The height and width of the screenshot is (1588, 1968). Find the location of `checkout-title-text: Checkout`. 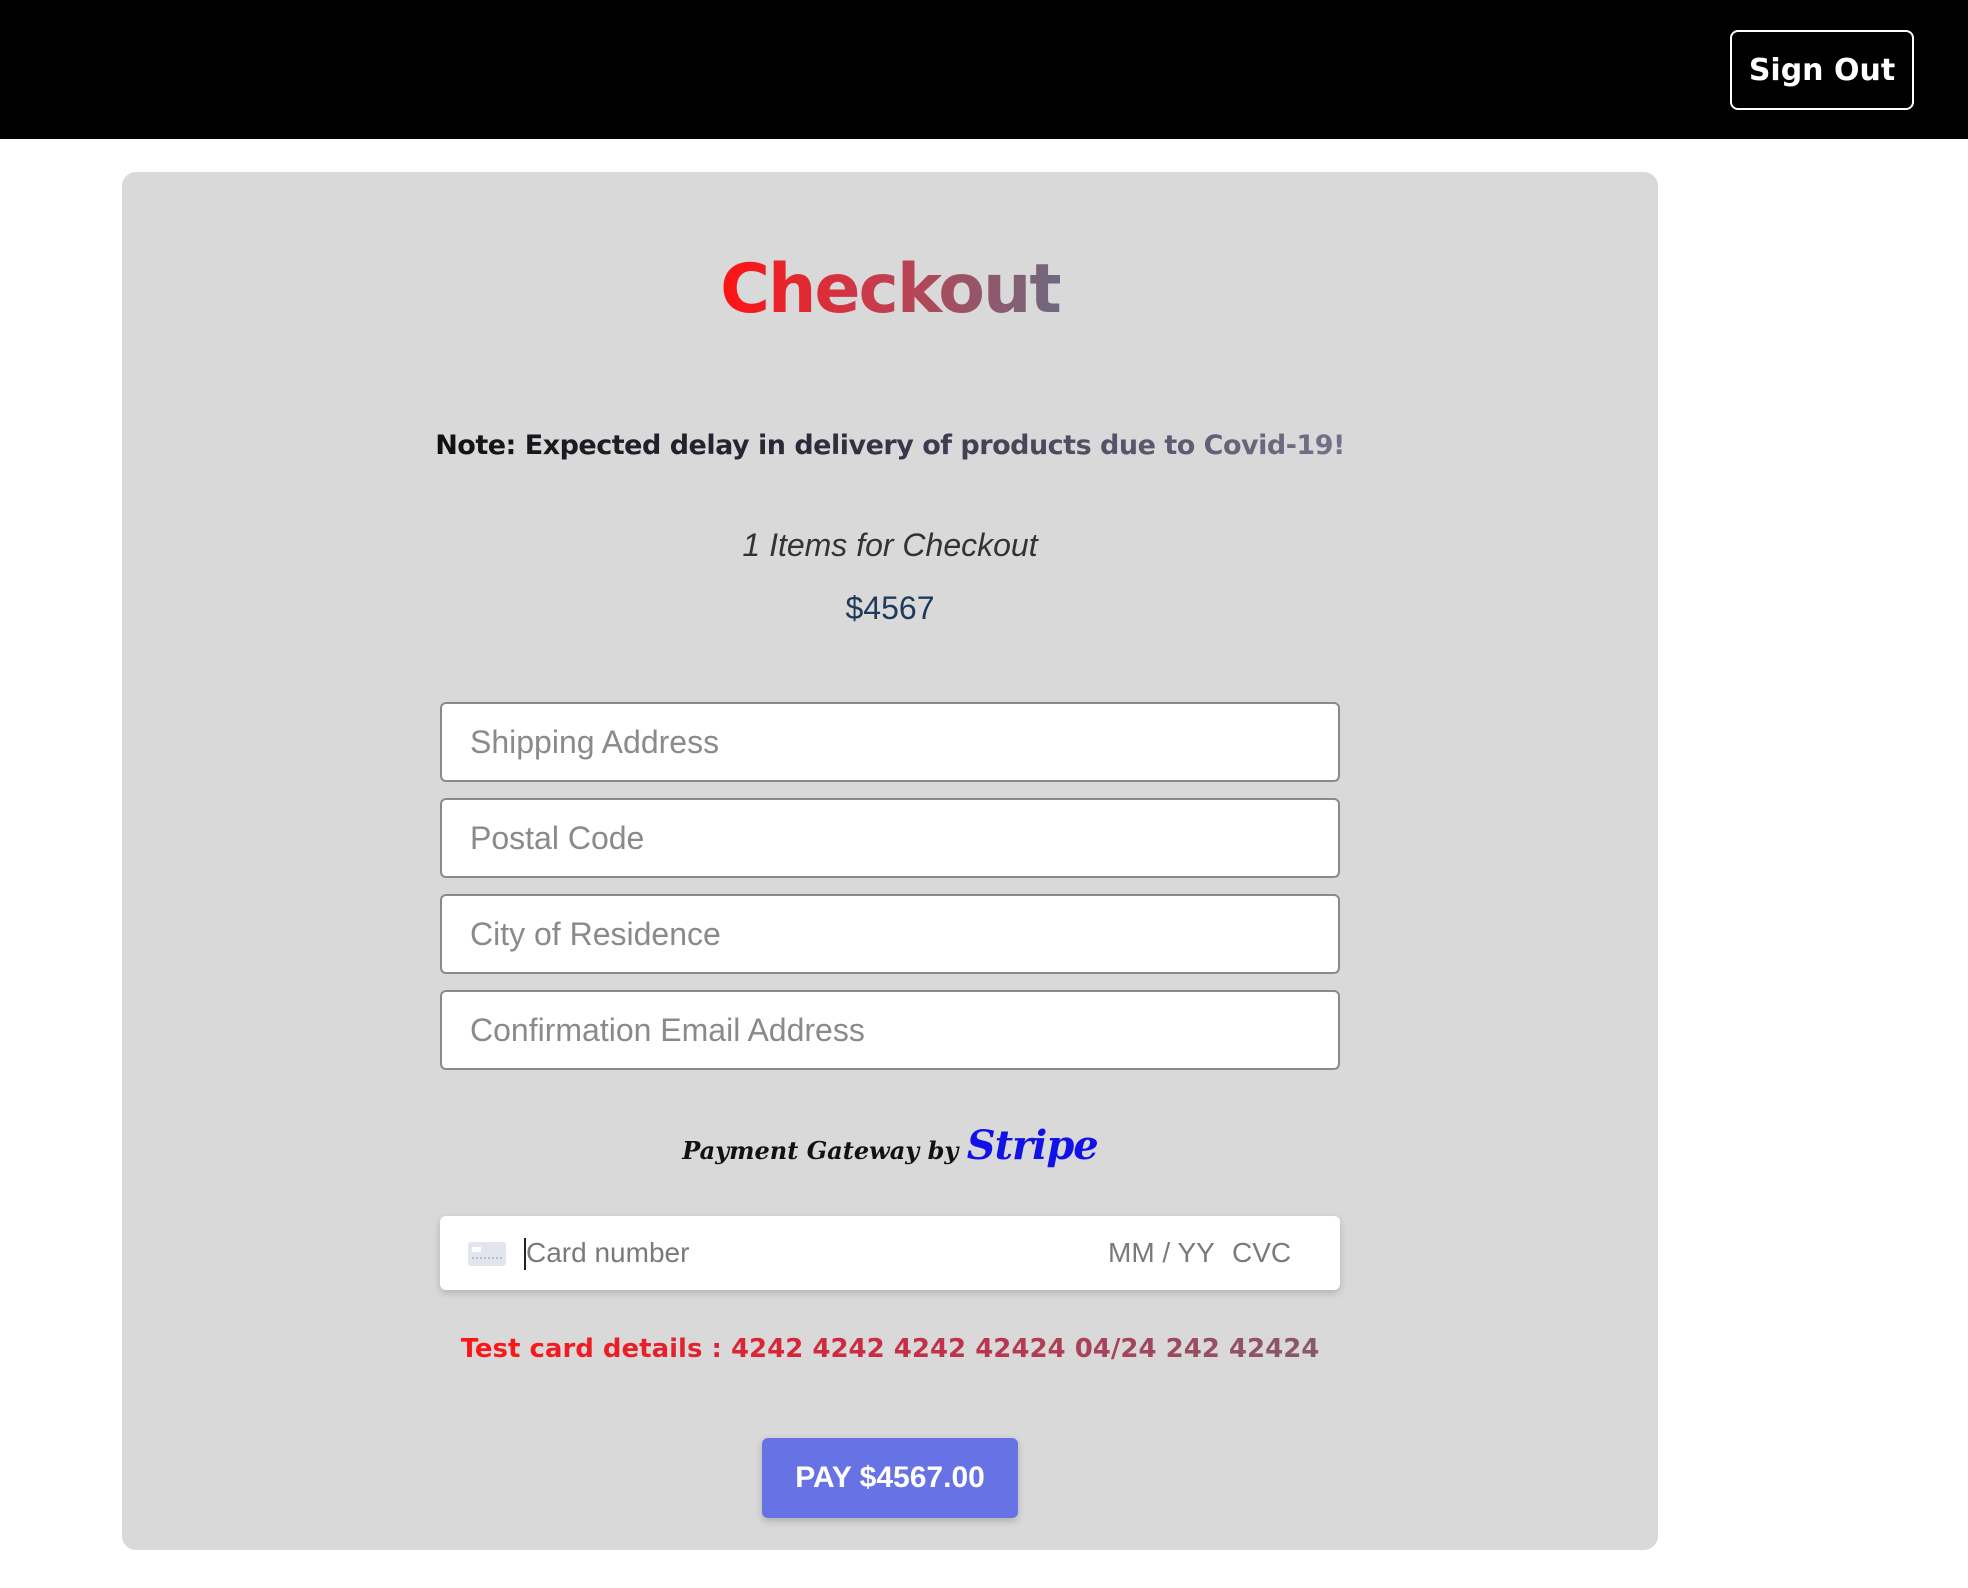

checkout-title-text: Checkout is located at coordinates (891, 289).